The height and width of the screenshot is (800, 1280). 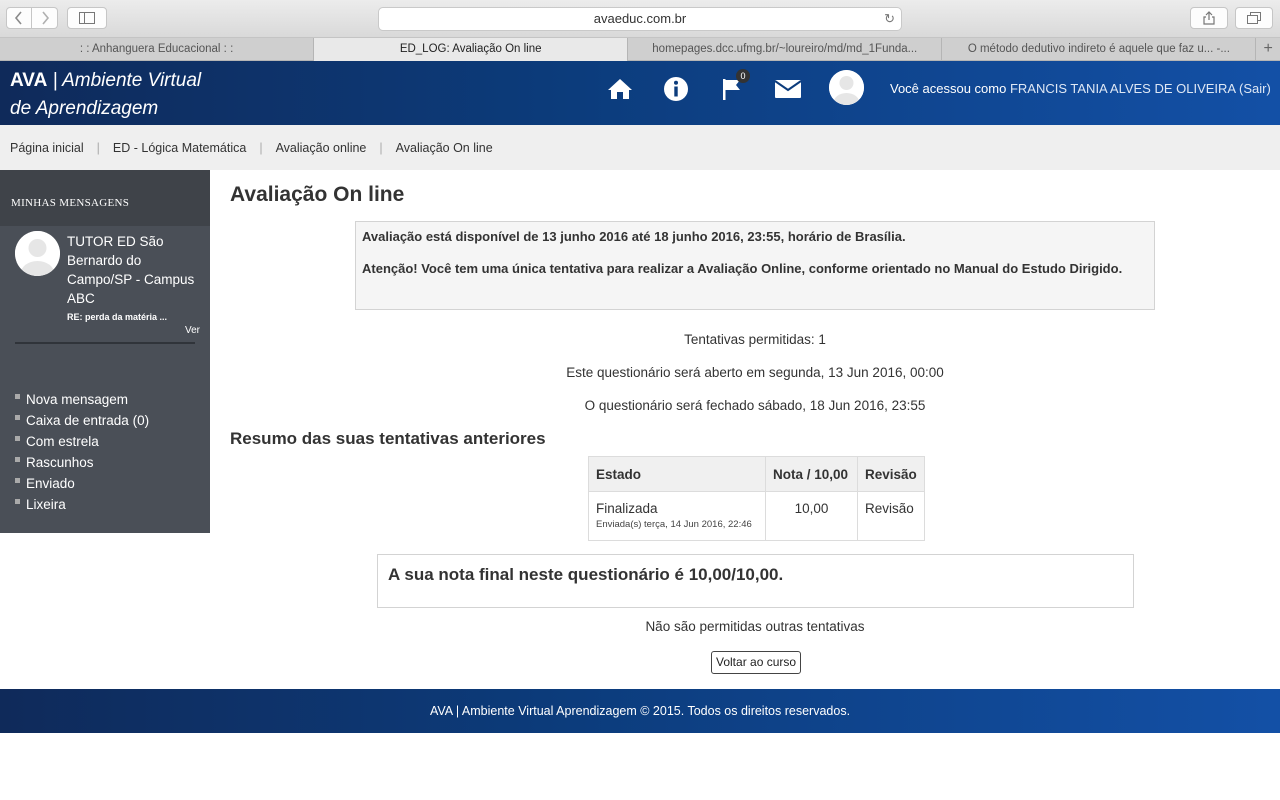 I want to click on menu-label: Caixa de entrada (0), so click(x=88, y=420).